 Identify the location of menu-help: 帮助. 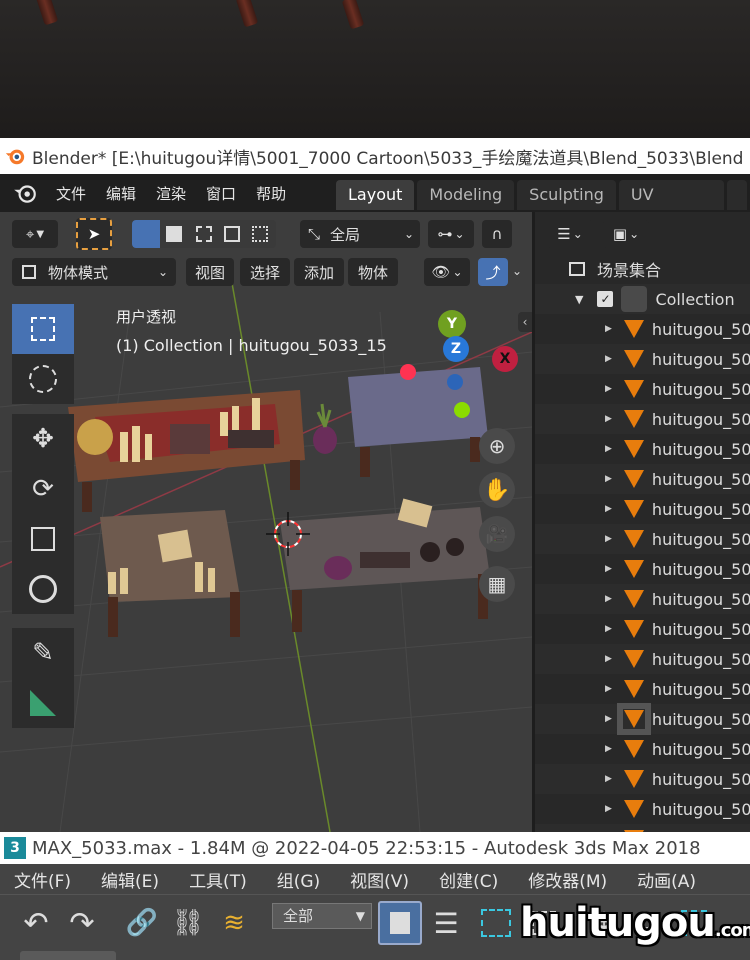
(271, 193).